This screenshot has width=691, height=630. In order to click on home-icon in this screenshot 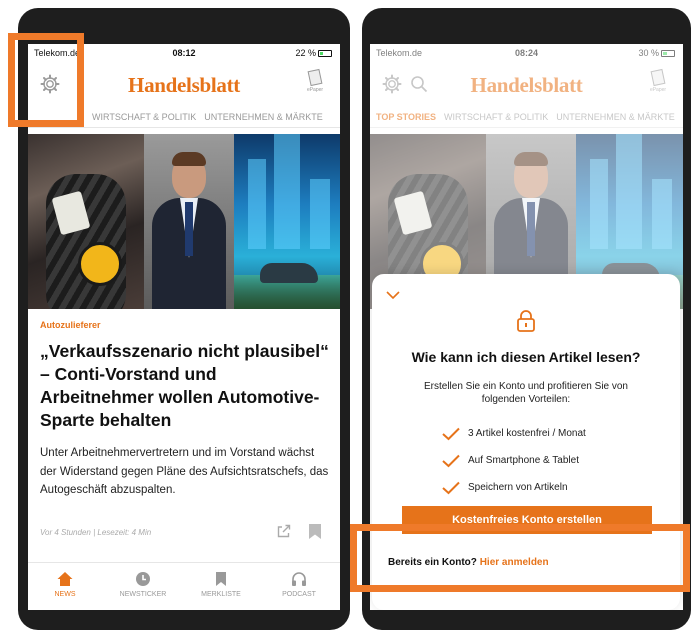, I will do `click(65, 579)`.